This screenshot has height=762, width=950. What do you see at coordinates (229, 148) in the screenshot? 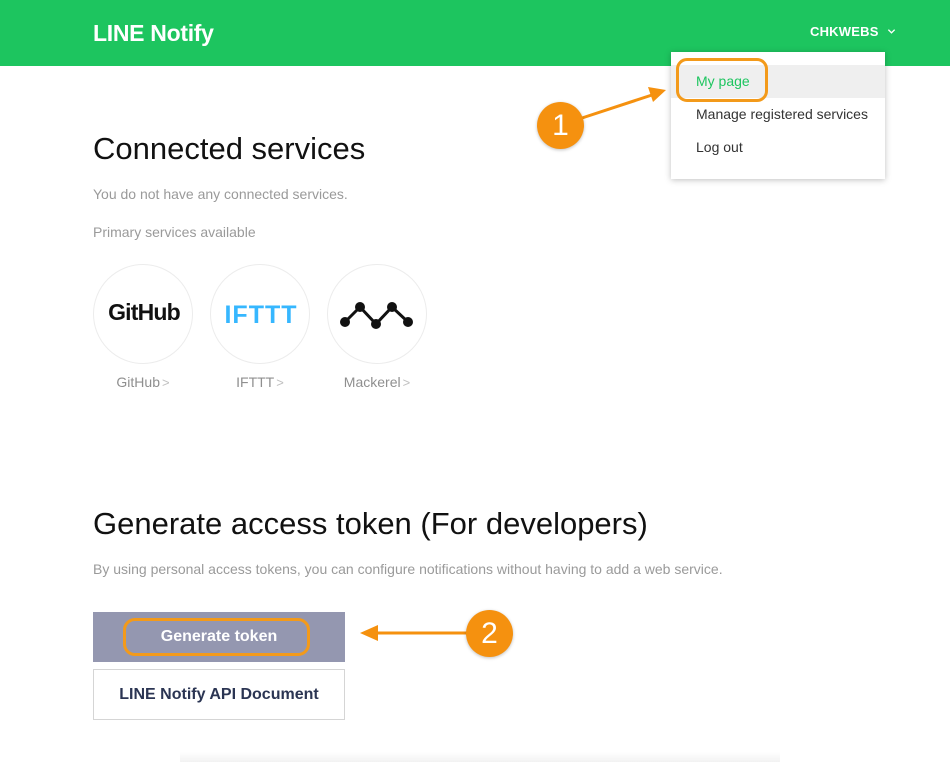
I see `connected-services-title: Connected services` at bounding box center [229, 148].